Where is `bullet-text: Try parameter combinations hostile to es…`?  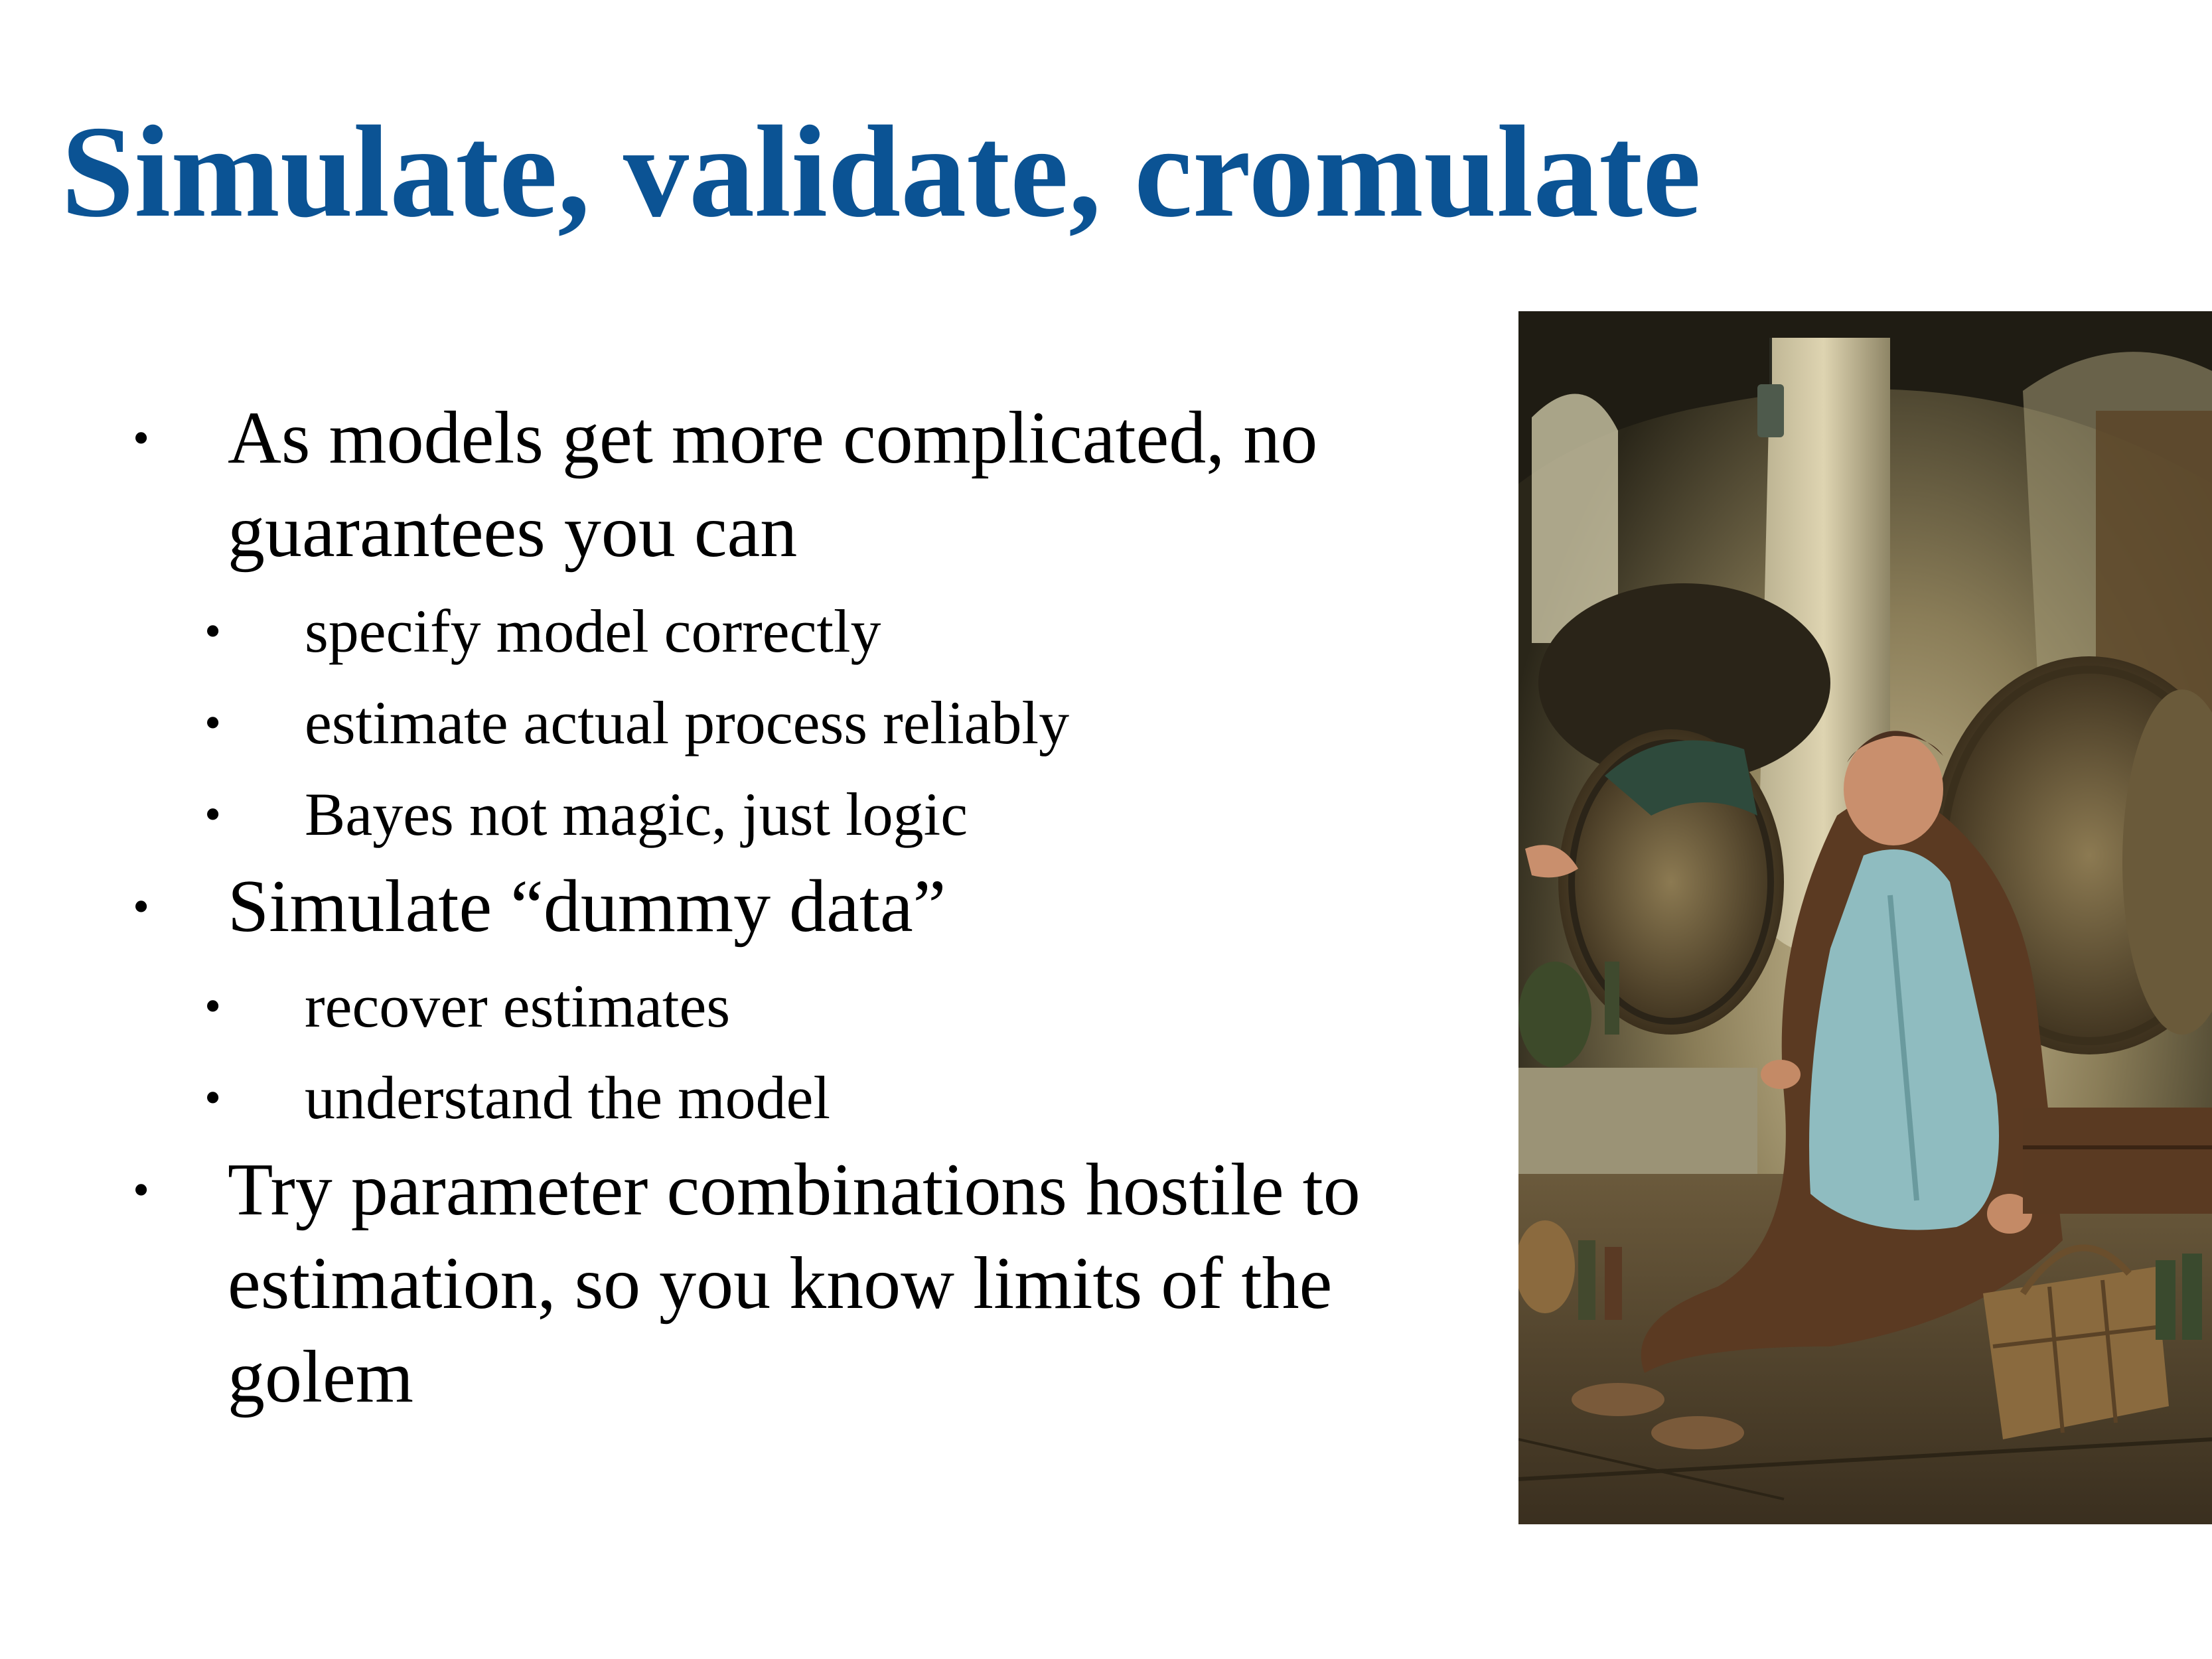 bullet-text: Try parameter combinations hostile to es… is located at coordinates (794, 1283).